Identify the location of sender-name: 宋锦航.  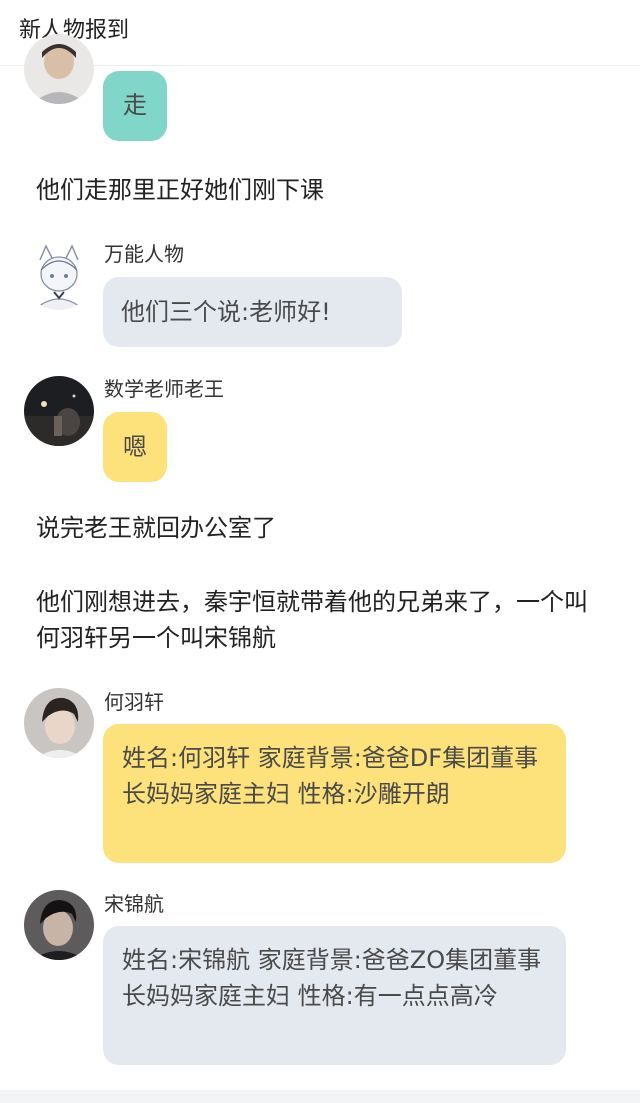
(134, 904).